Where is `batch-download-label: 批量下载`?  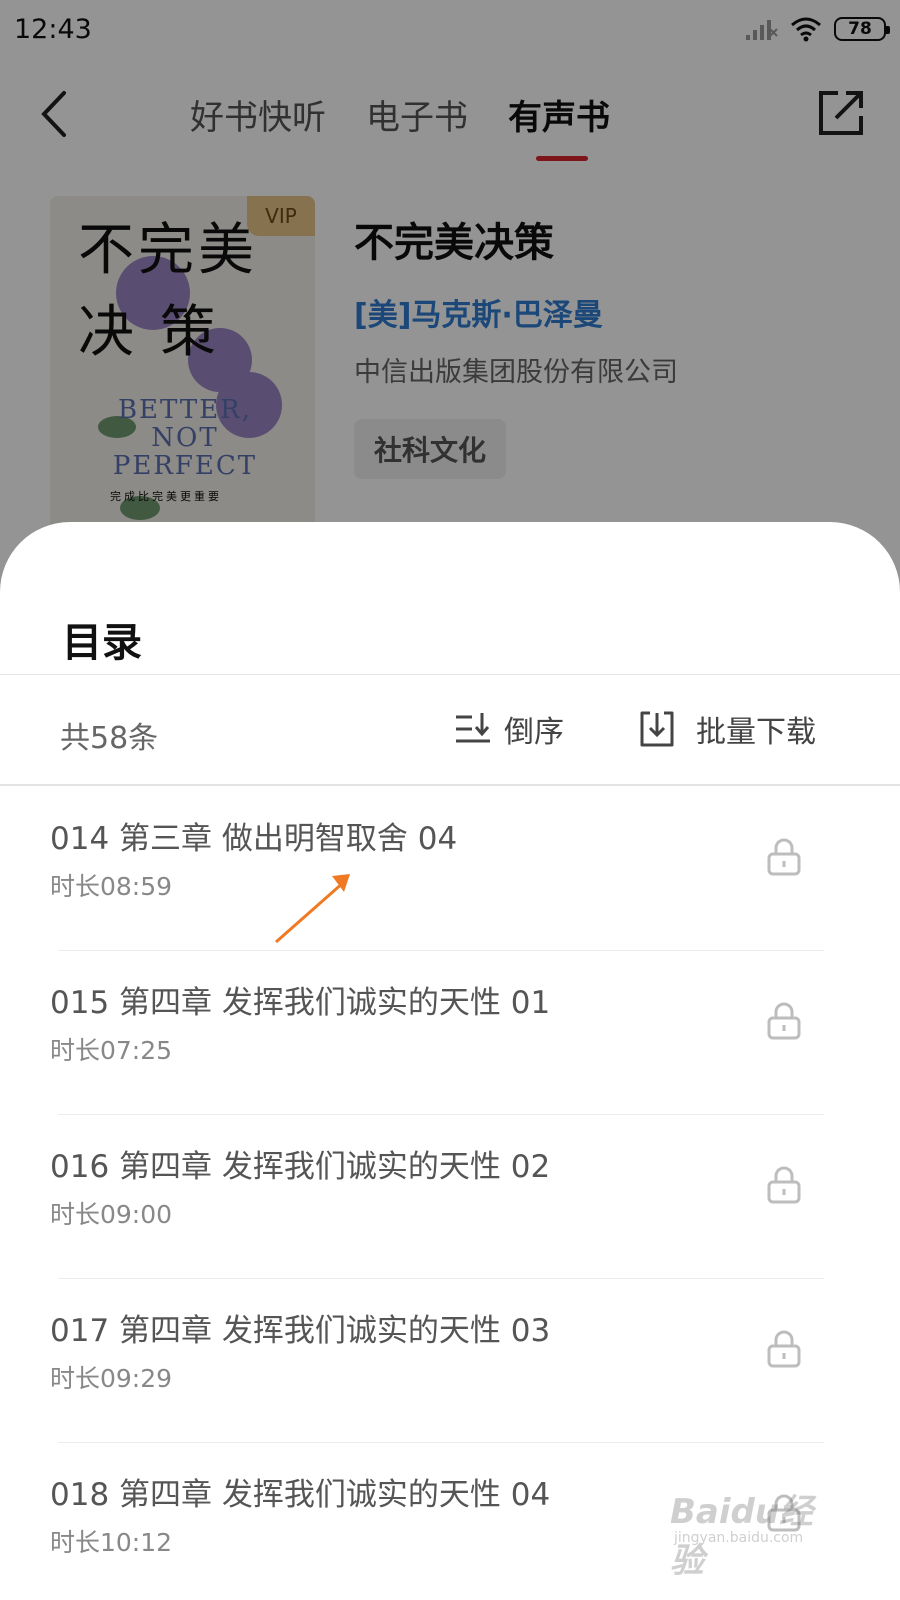 batch-download-label: 批量下载 is located at coordinates (756, 732).